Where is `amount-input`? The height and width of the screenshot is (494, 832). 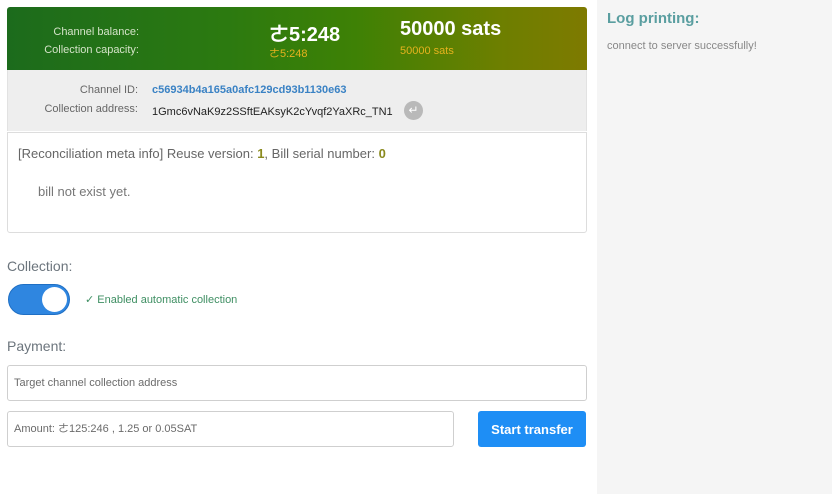
amount-input is located at coordinates (230, 429).